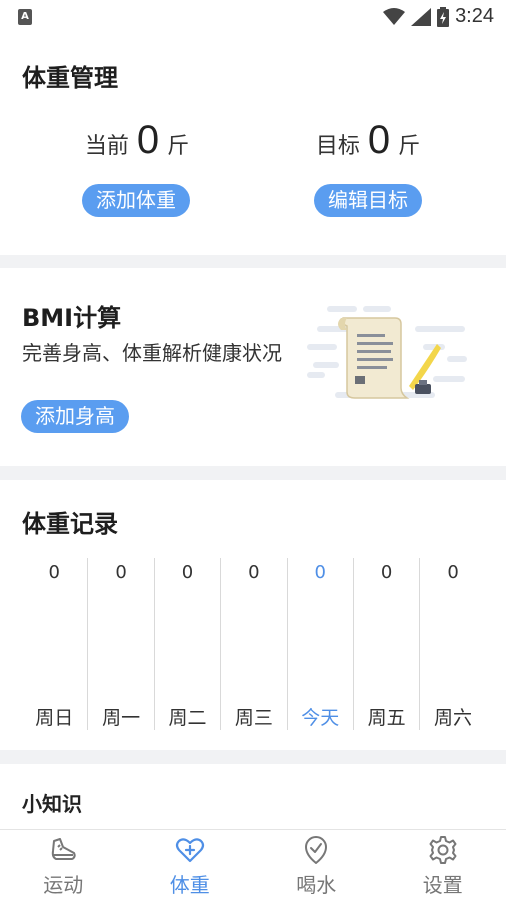 This screenshot has height=898, width=506. Describe the element at coordinates (316, 850) in the screenshot. I see `check-badge-icon` at that location.